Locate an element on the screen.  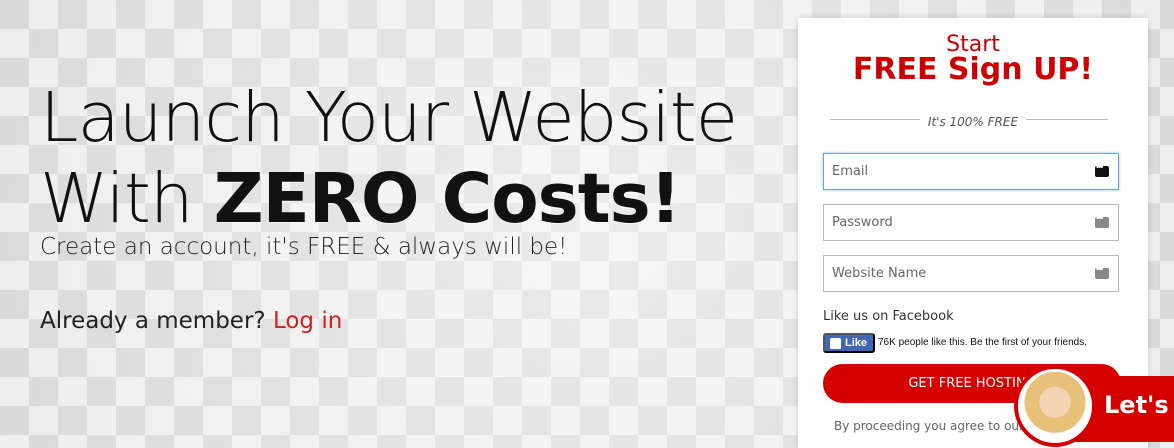
password-input is located at coordinates (953, 222).